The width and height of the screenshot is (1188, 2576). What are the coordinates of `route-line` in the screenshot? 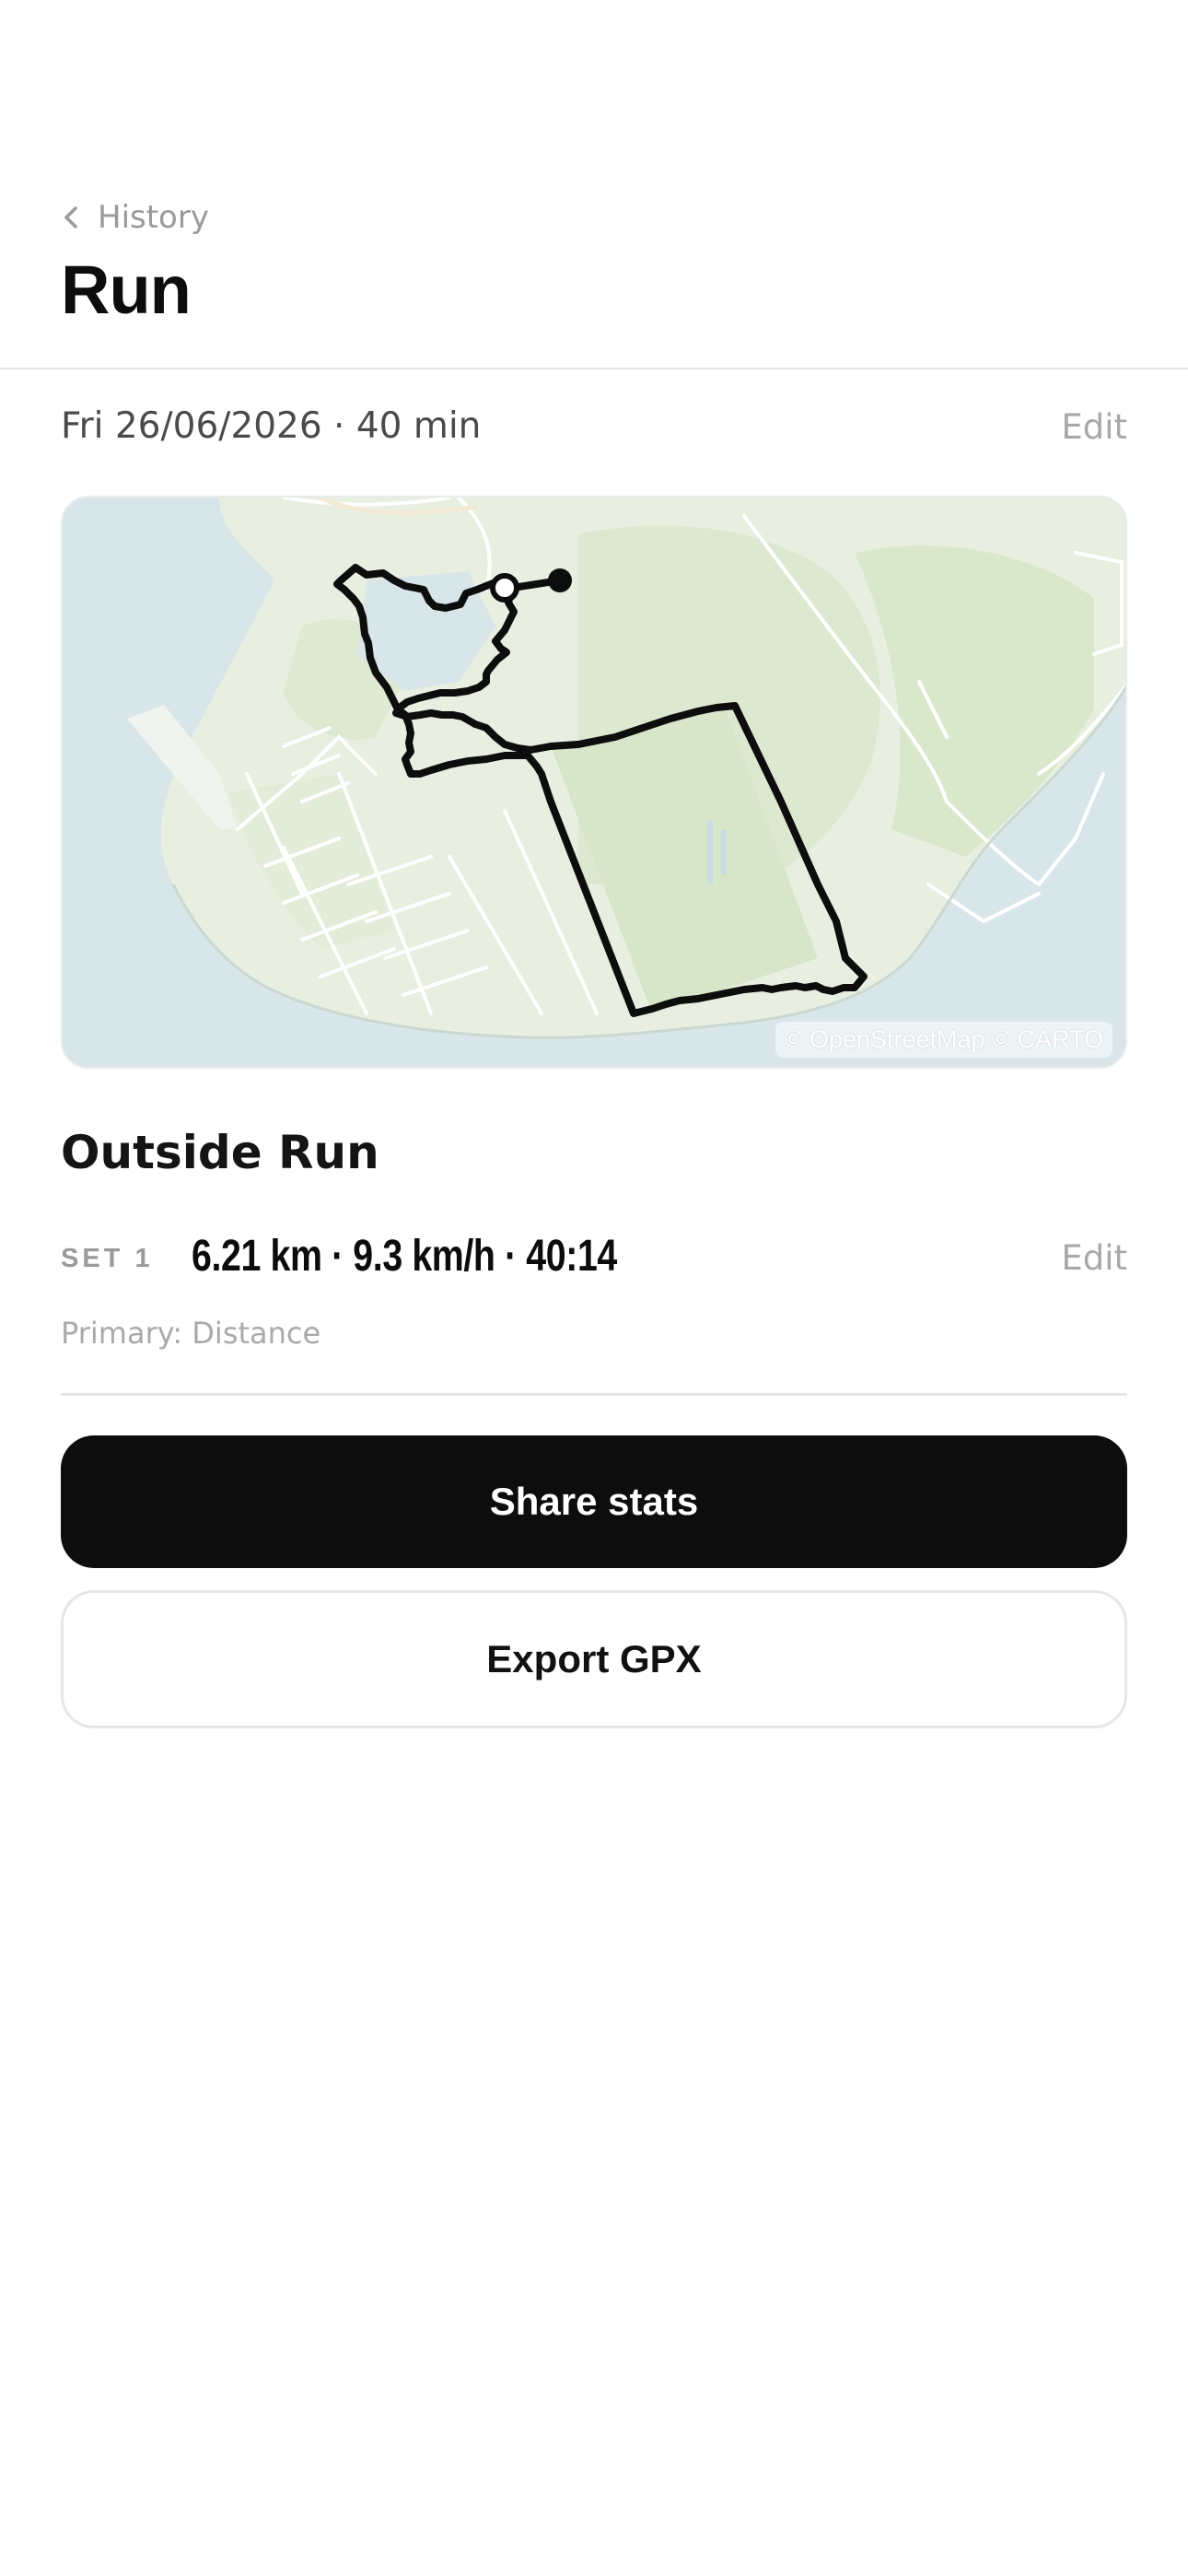 It's located at (600, 790).